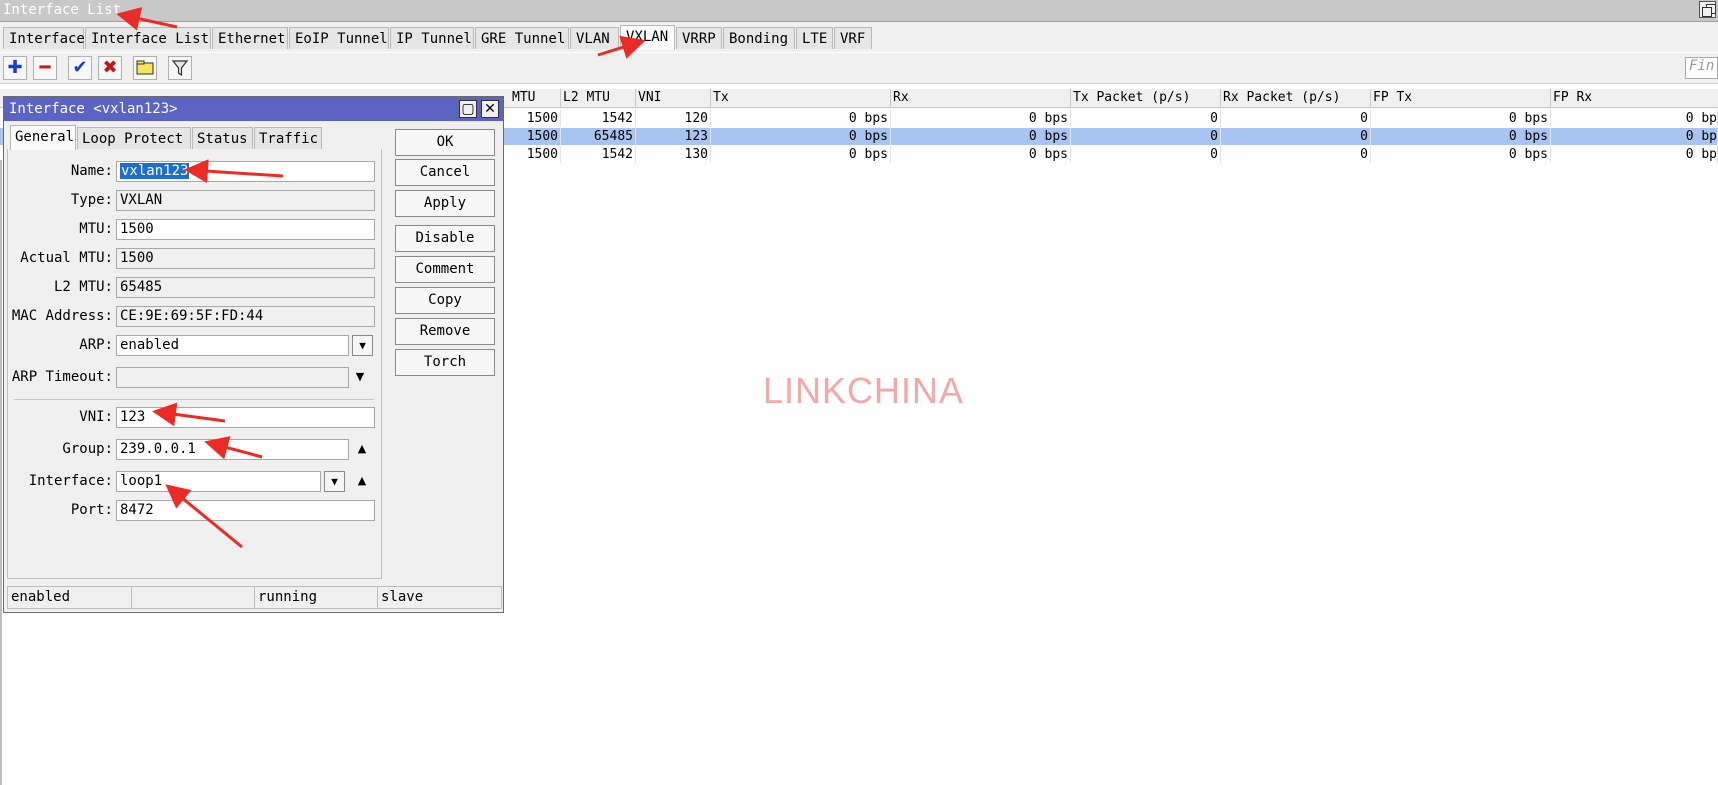 This screenshot has height=785, width=1718. What do you see at coordinates (233, 448) in the screenshot?
I see `annotation-arrow-group` at bounding box center [233, 448].